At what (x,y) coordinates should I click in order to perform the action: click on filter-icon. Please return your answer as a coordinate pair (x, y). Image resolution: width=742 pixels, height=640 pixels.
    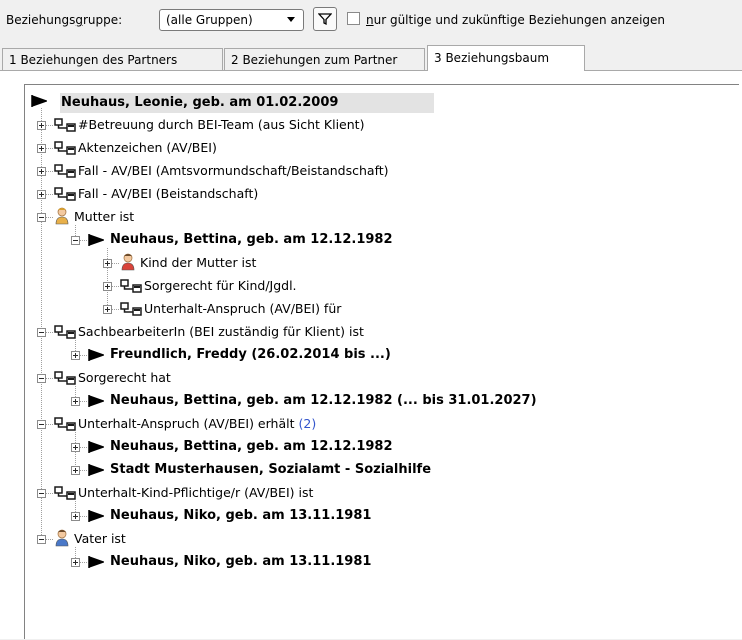
    Looking at the image, I should click on (325, 19).